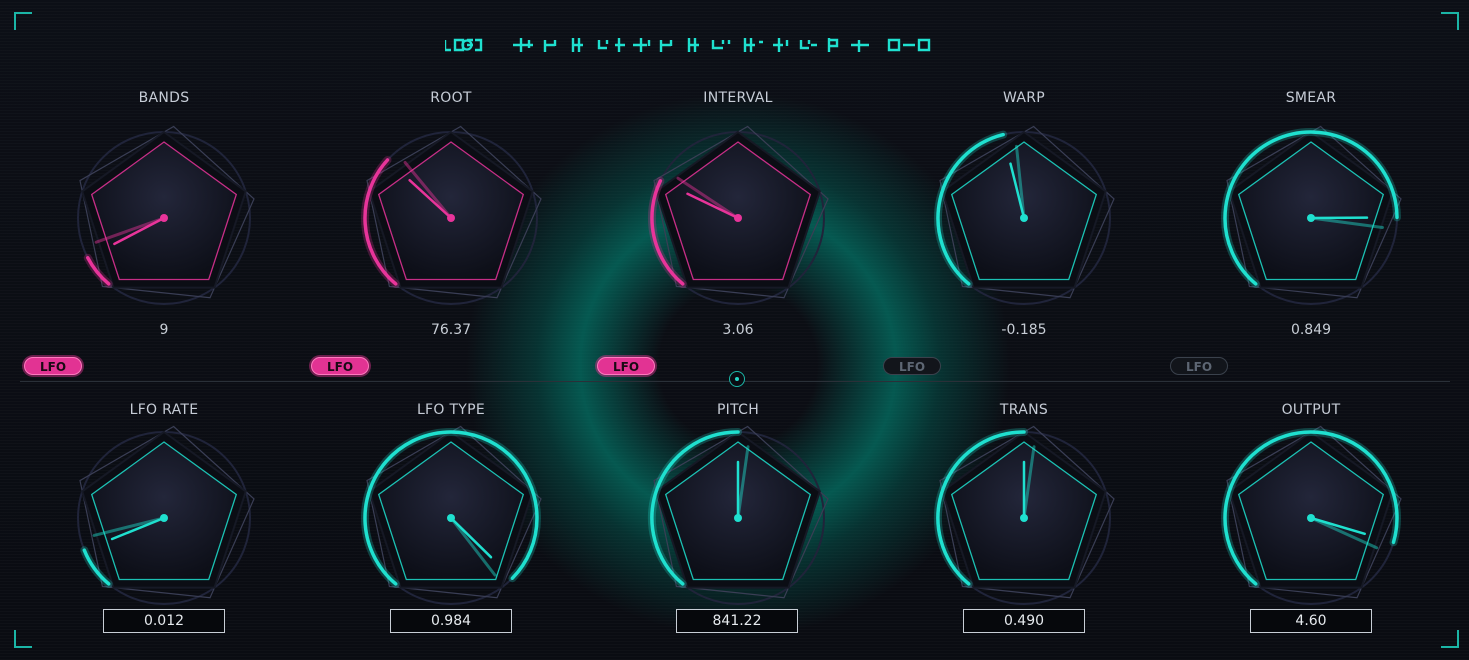  I want to click on pitch-value-field: 841.22, so click(737, 621).